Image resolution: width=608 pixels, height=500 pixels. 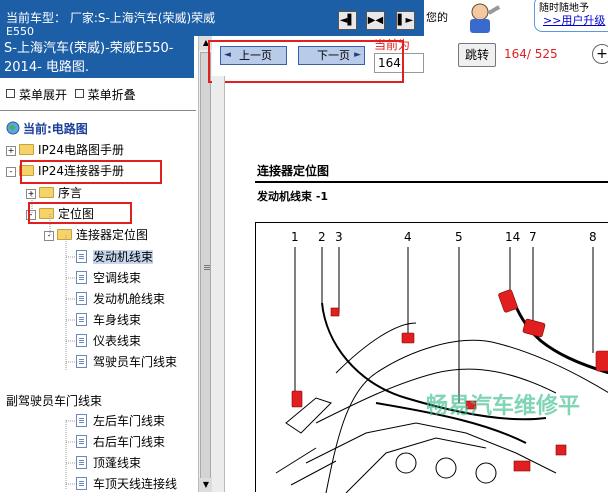 I want to click on highlight-page-nav, so click(x=306, y=61).